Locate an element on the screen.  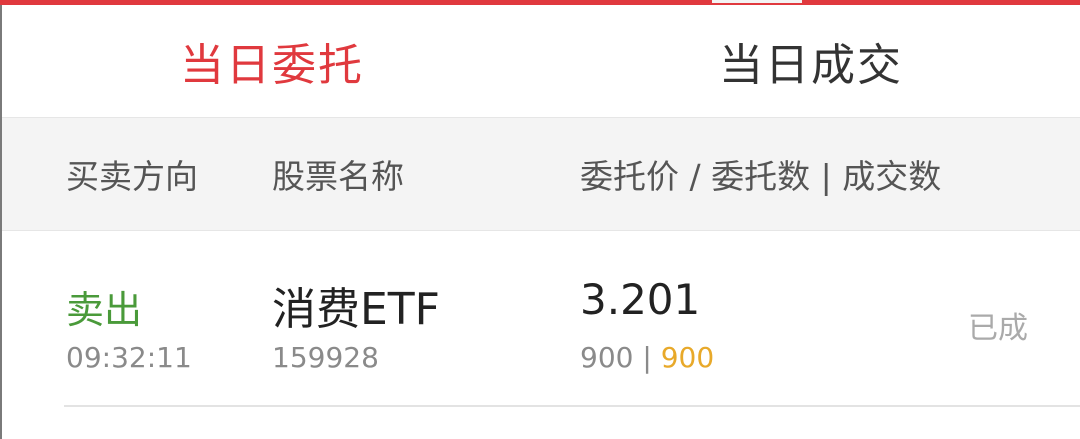
top-bar-indicator is located at coordinates (757, 1).